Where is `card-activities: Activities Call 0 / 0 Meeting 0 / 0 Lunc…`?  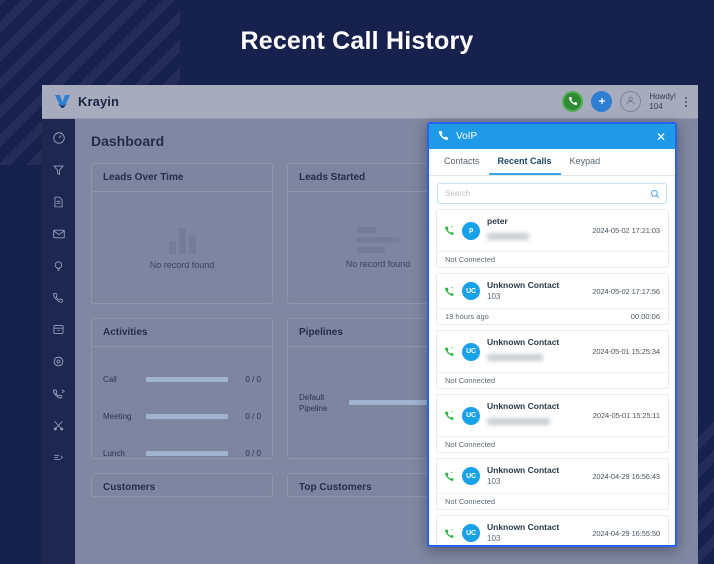 card-activities: Activities Call 0 / 0 Meeting 0 / 0 Lunc… is located at coordinates (182, 388).